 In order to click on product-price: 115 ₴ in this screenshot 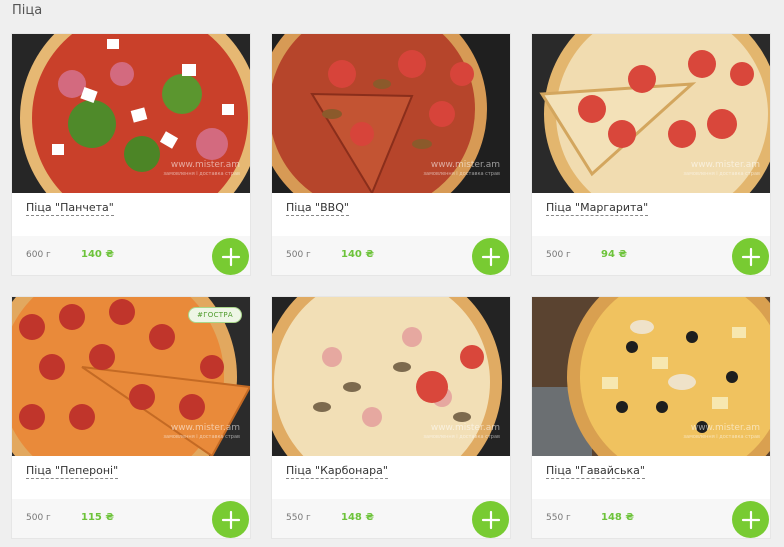, I will do `click(97, 517)`.